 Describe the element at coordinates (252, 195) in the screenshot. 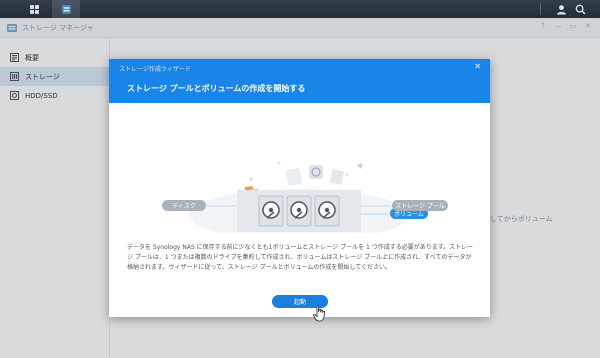

I see `folder-icon` at that location.